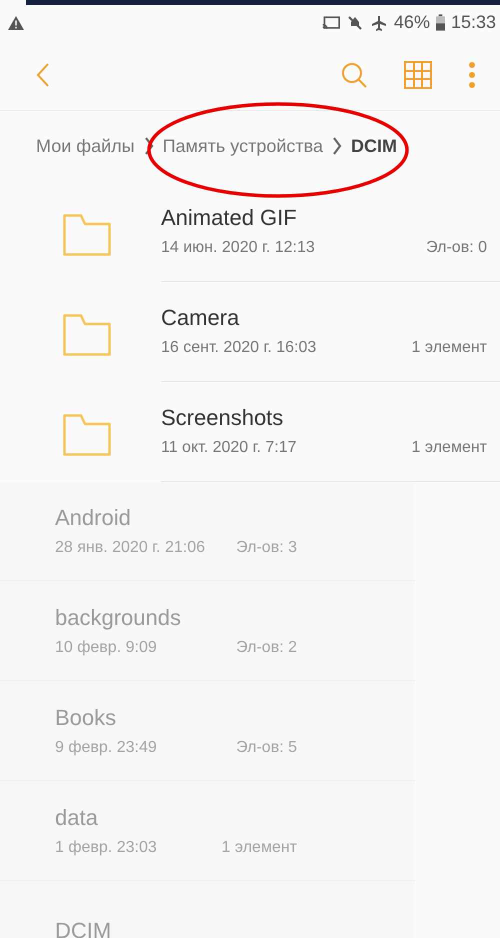 The image size is (500, 938). What do you see at coordinates (456, 247) in the screenshot?
I see `item-count: Эл-ов: 0` at bounding box center [456, 247].